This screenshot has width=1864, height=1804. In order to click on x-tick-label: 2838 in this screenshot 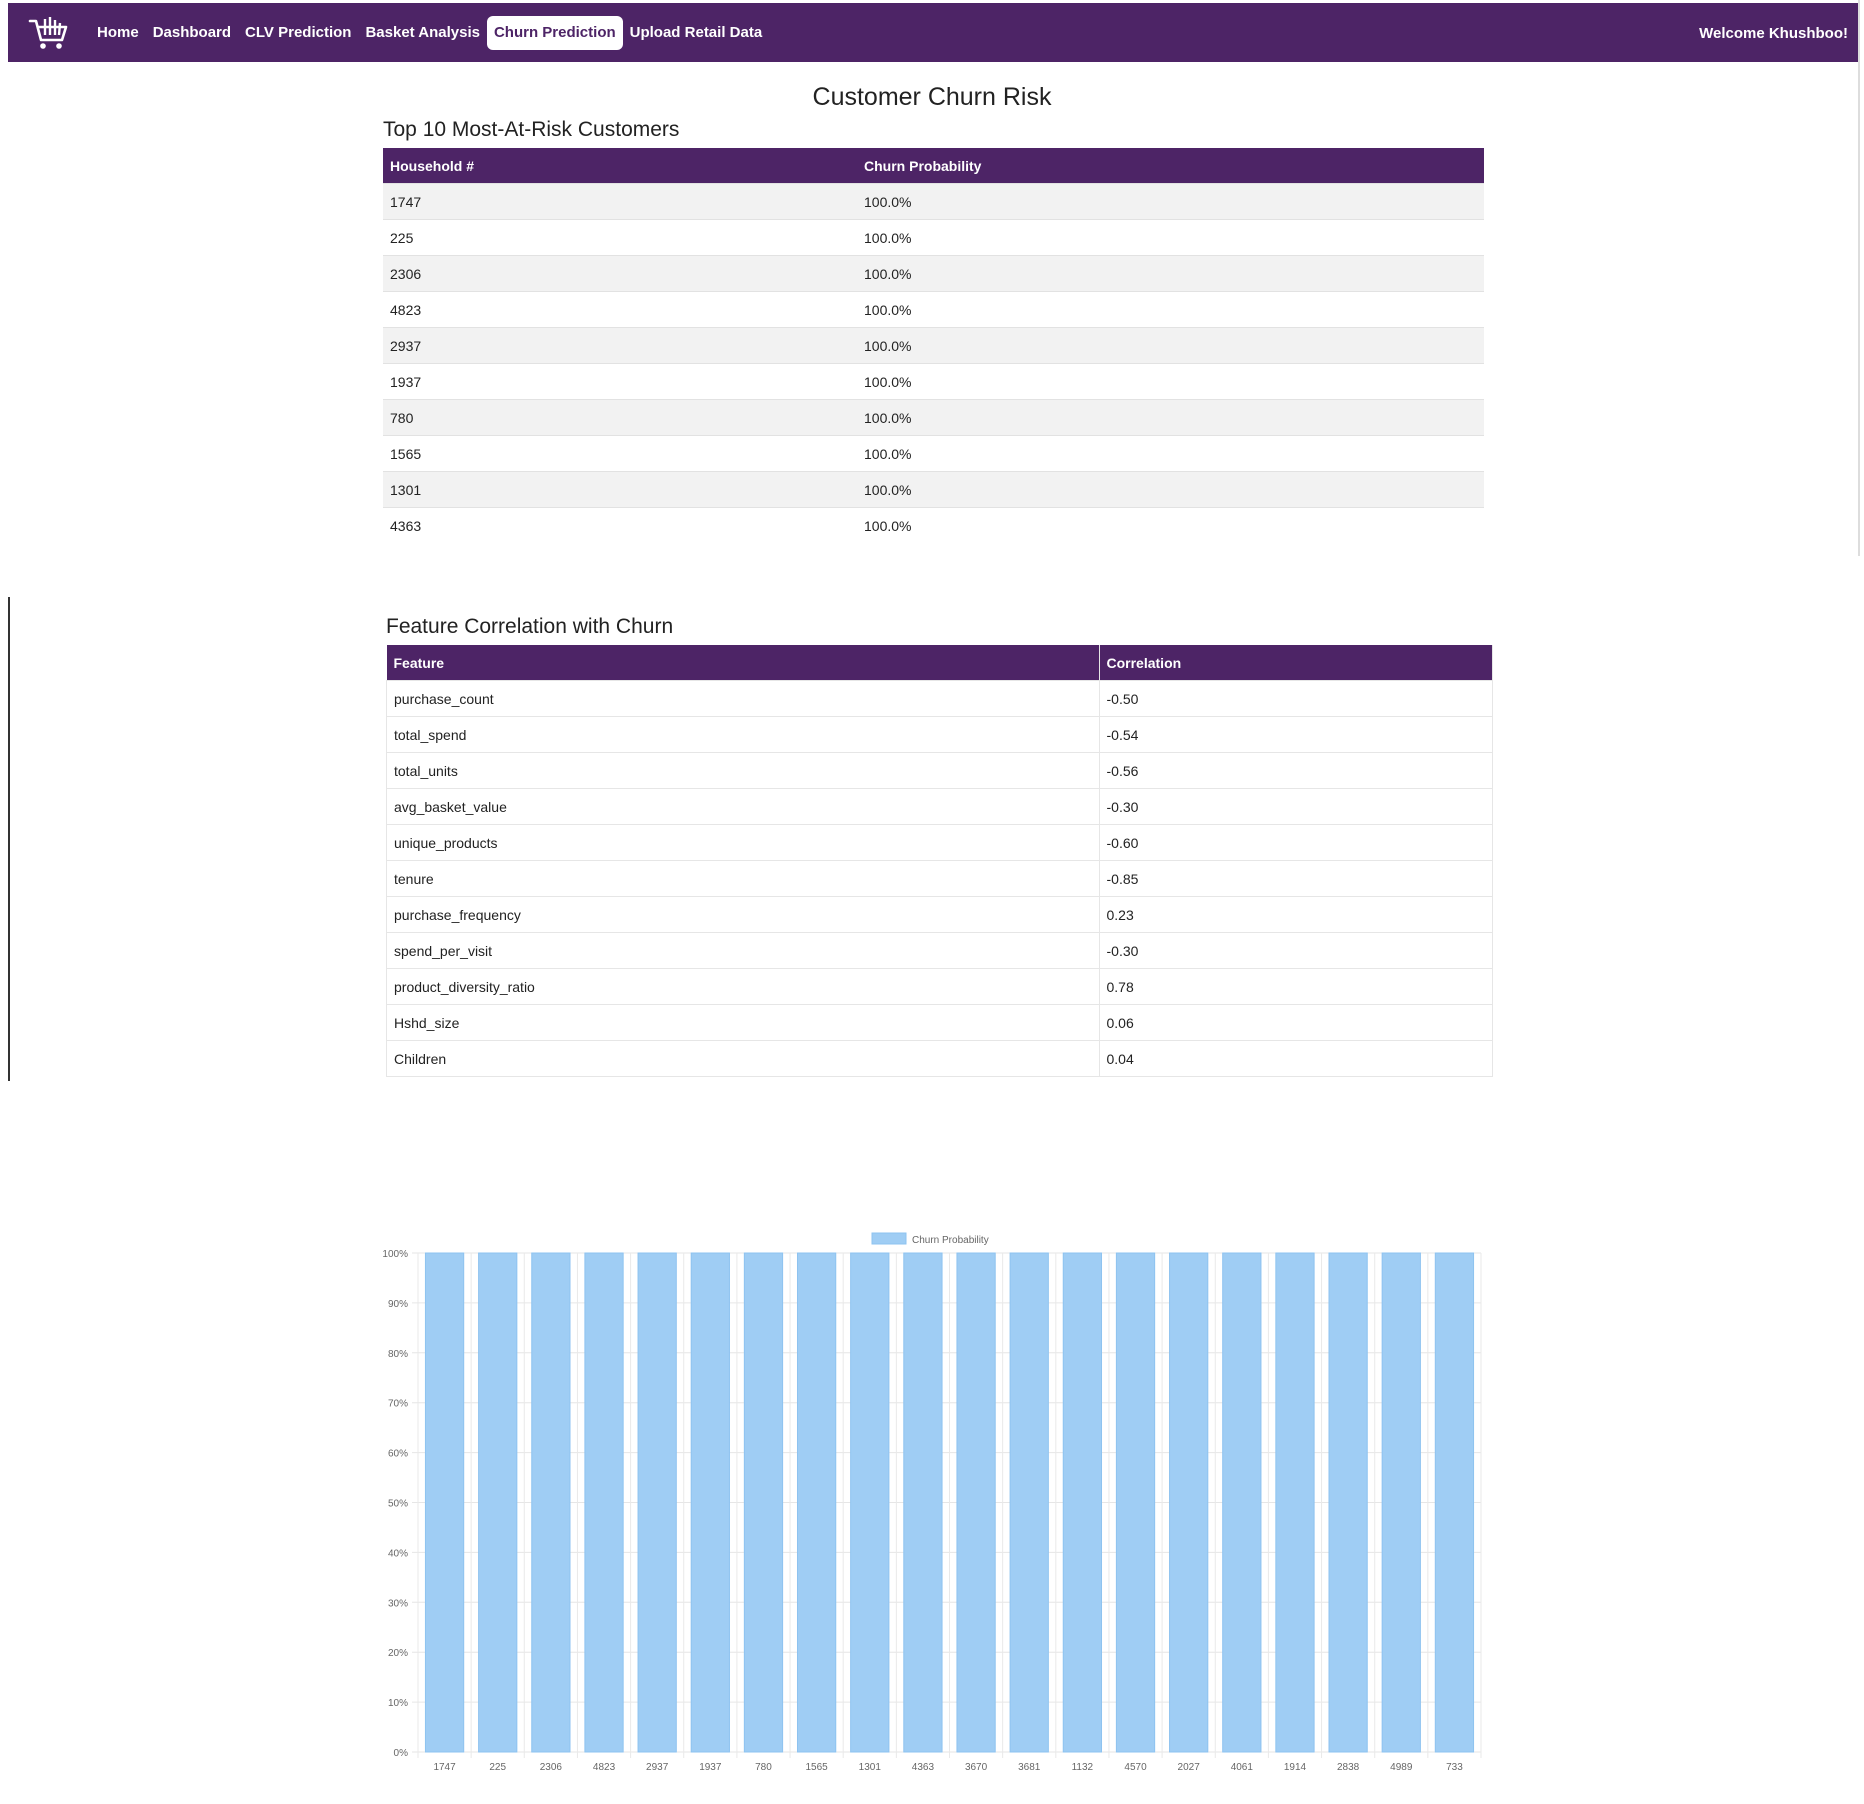, I will do `click(1348, 1767)`.